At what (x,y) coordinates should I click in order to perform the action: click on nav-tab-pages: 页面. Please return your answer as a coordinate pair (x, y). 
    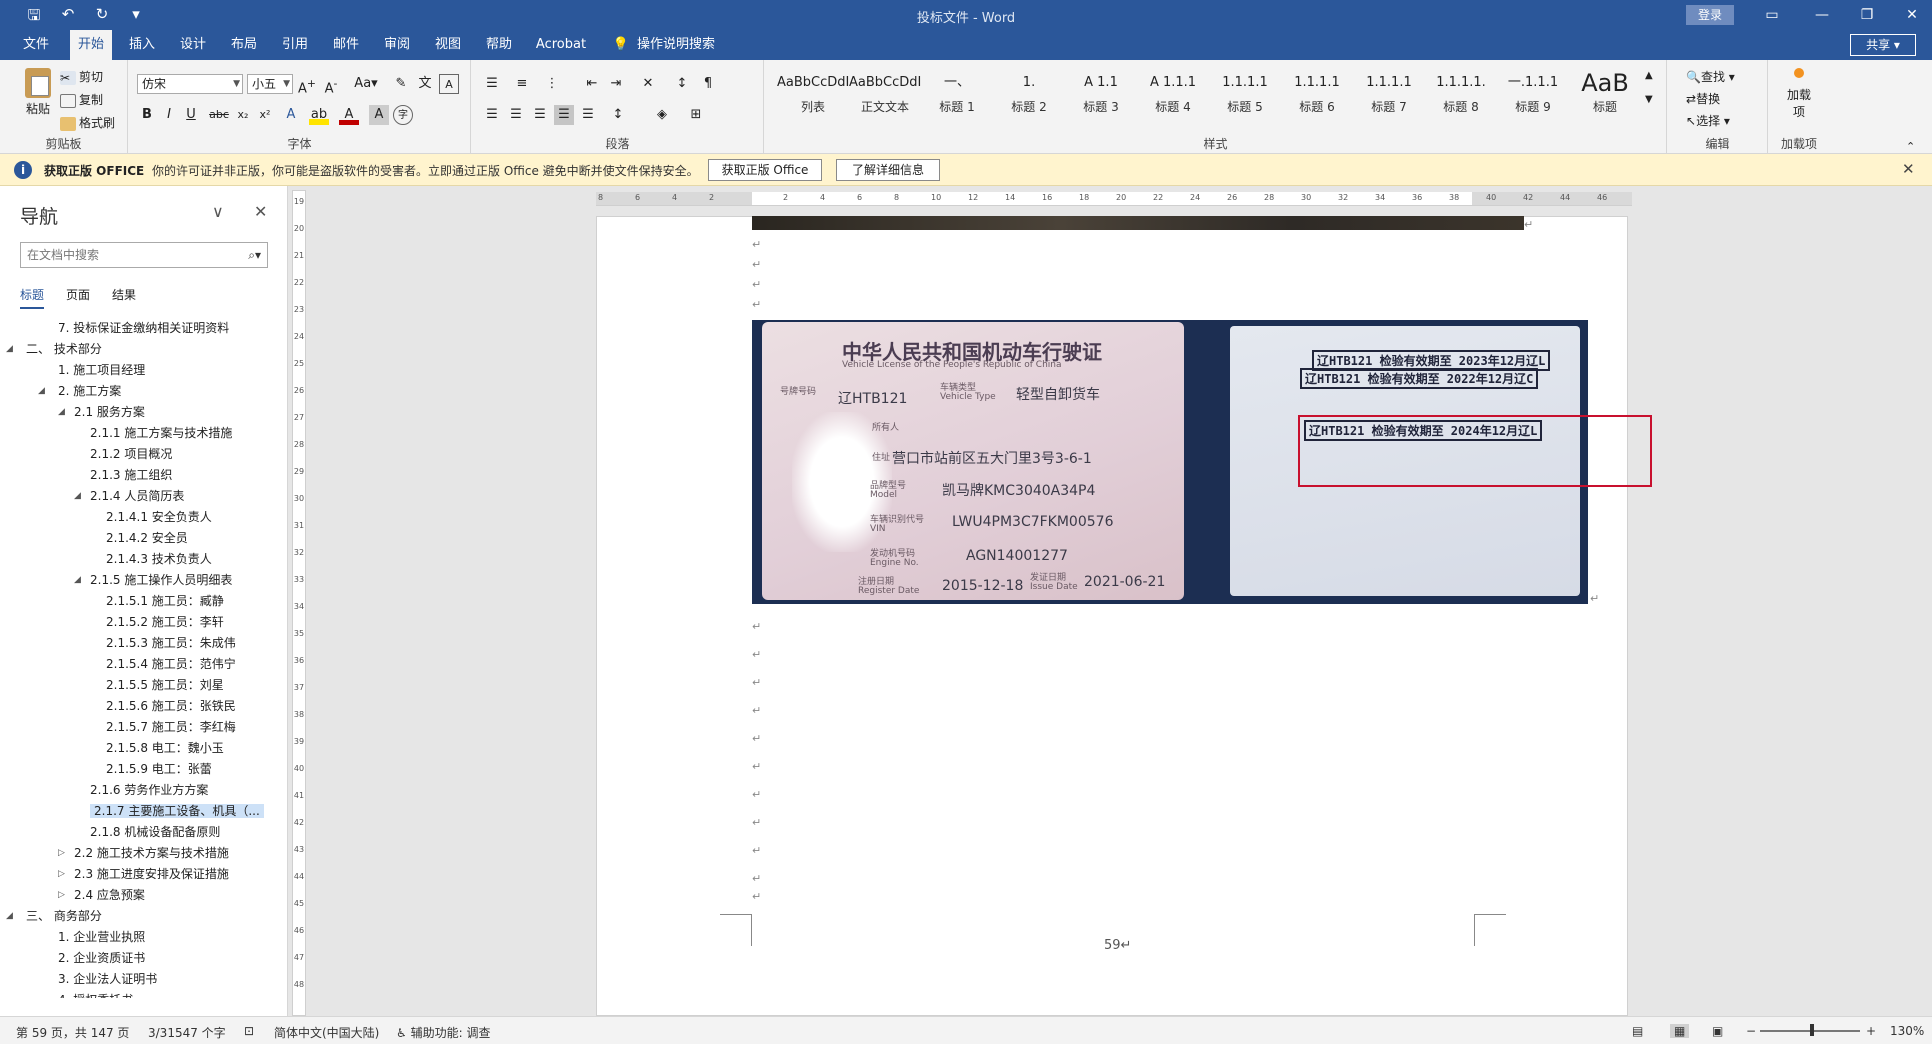
    Looking at the image, I should click on (78, 297).